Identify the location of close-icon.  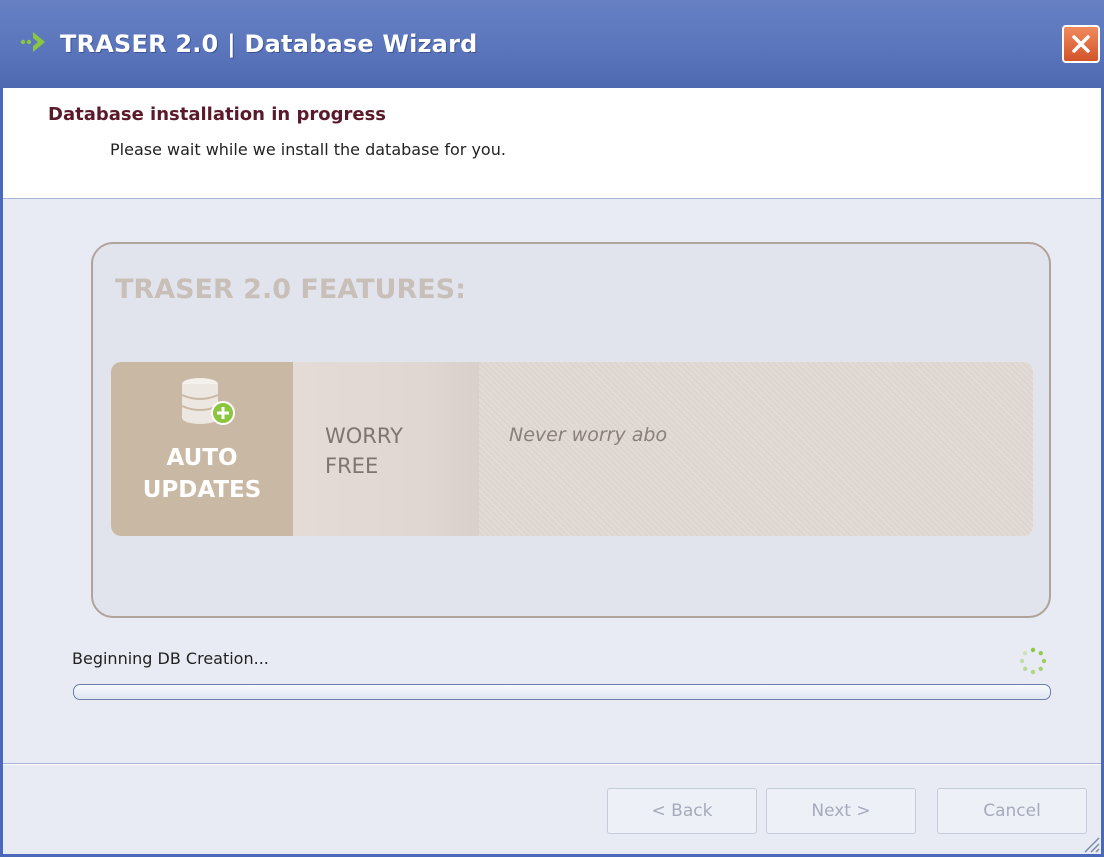
(1081, 44).